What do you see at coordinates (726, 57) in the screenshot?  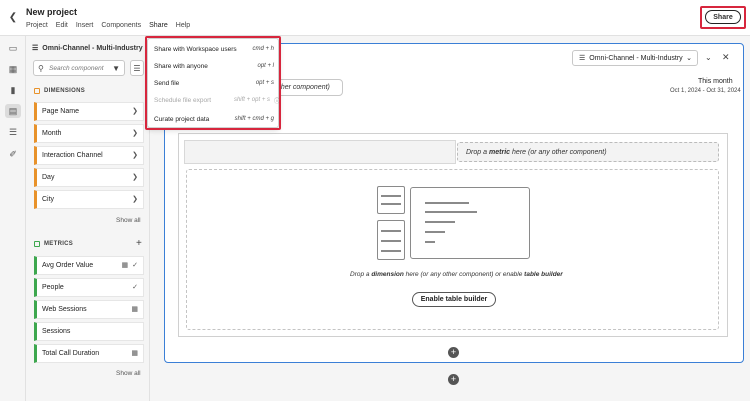 I see `close-icon: ✕` at bounding box center [726, 57].